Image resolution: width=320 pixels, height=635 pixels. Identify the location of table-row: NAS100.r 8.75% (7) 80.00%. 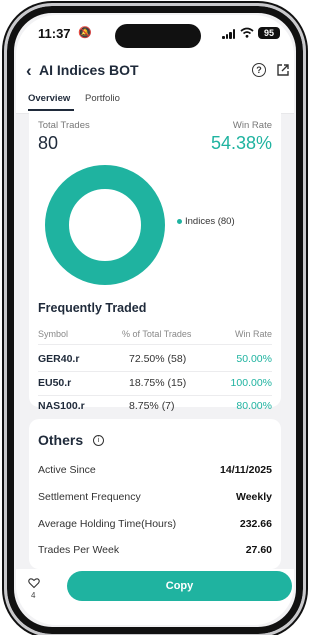
(155, 410).